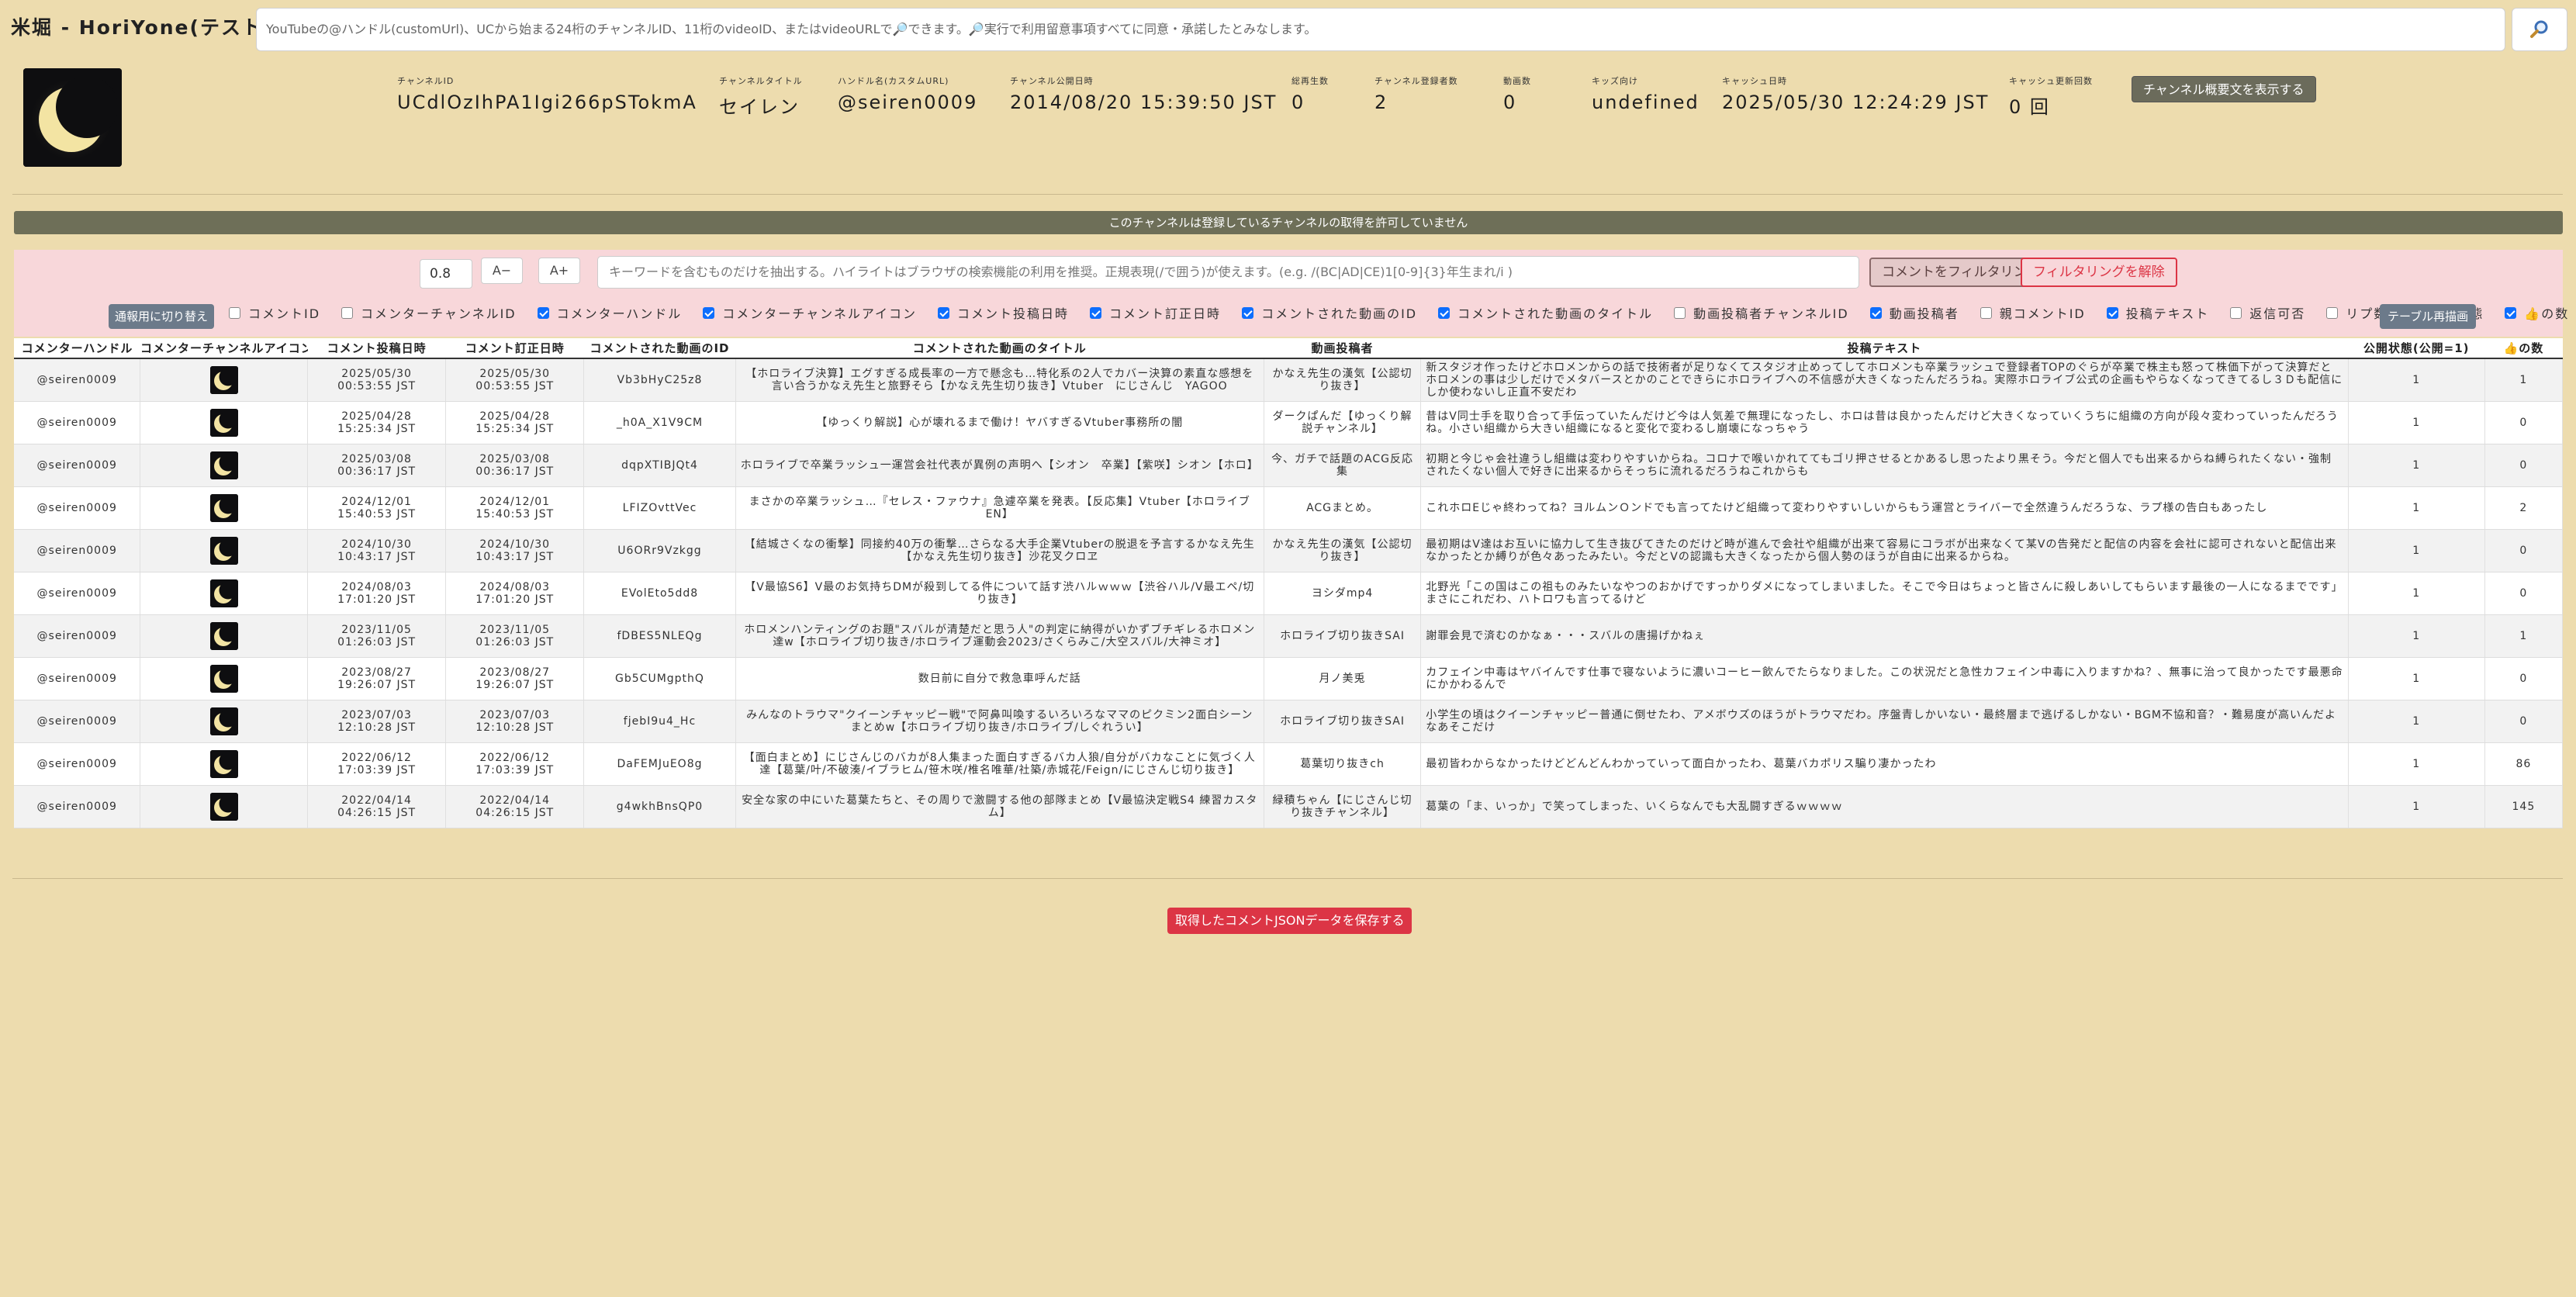 The height and width of the screenshot is (1297, 2576). What do you see at coordinates (2042, 313) in the screenshot?
I see `column-toggle-label: 親コメントID` at bounding box center [2042, 313].